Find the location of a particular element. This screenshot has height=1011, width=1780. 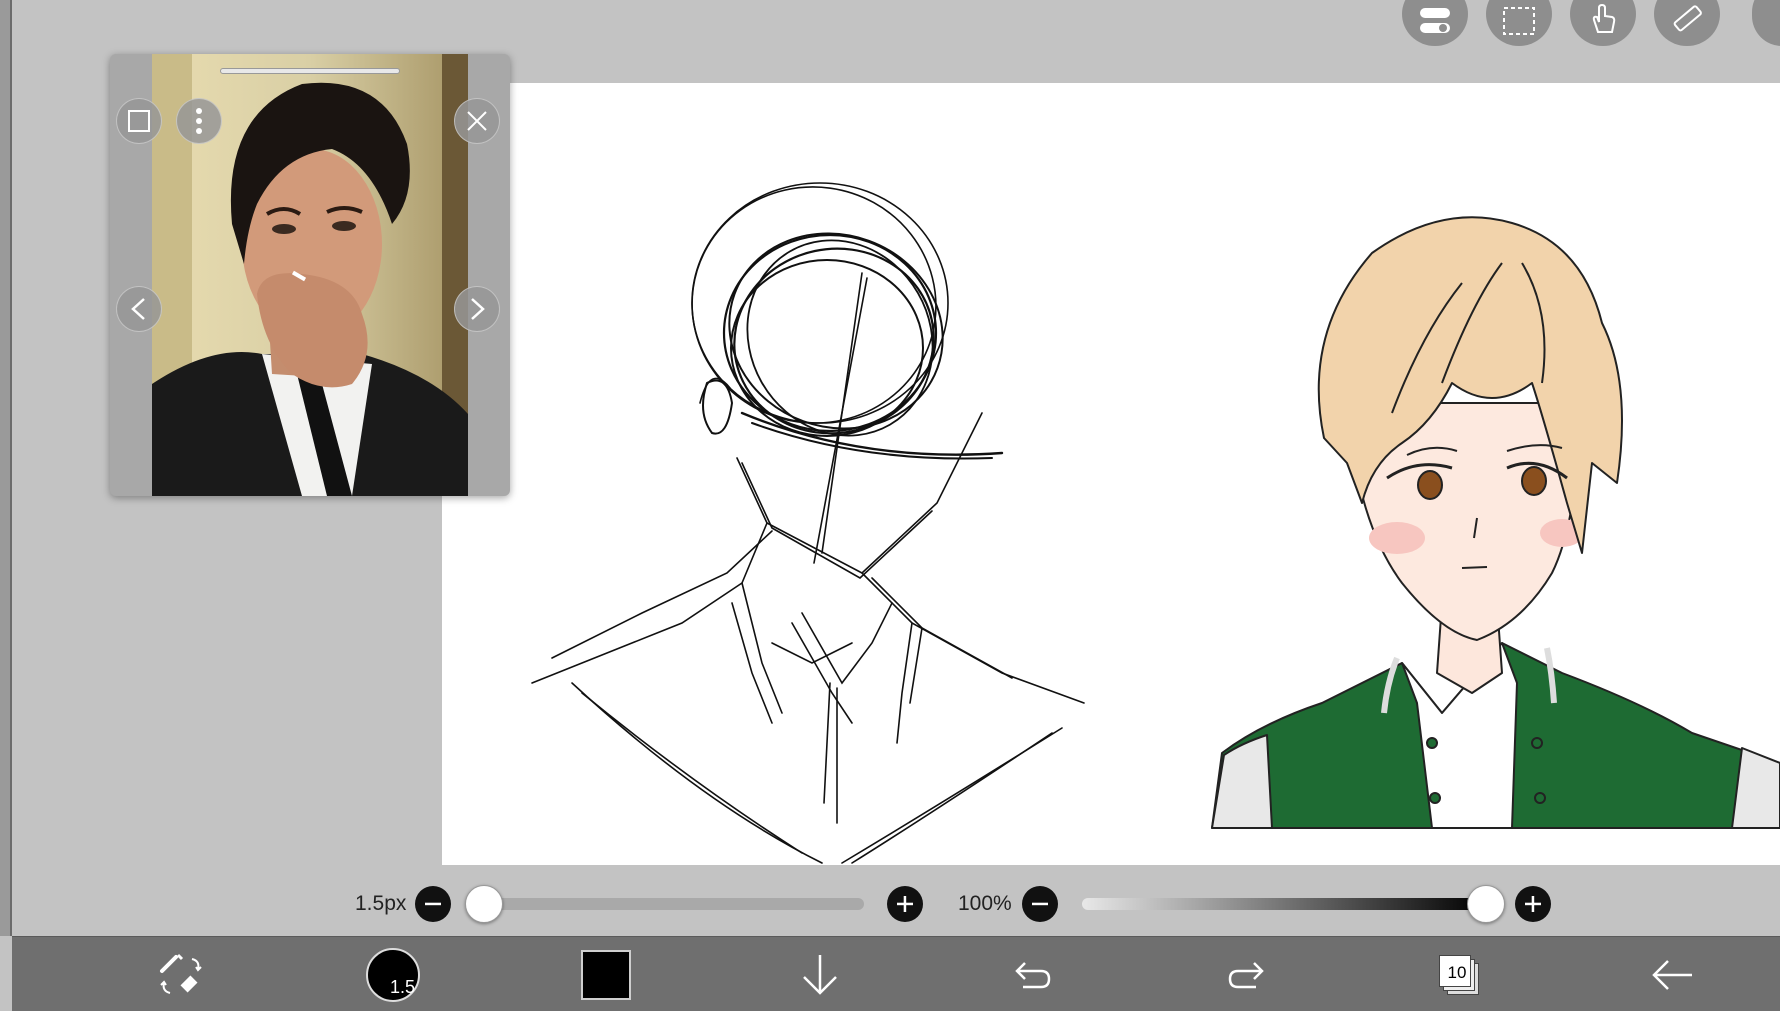

opacity-increase-button is located at coordinates (1533, 904).